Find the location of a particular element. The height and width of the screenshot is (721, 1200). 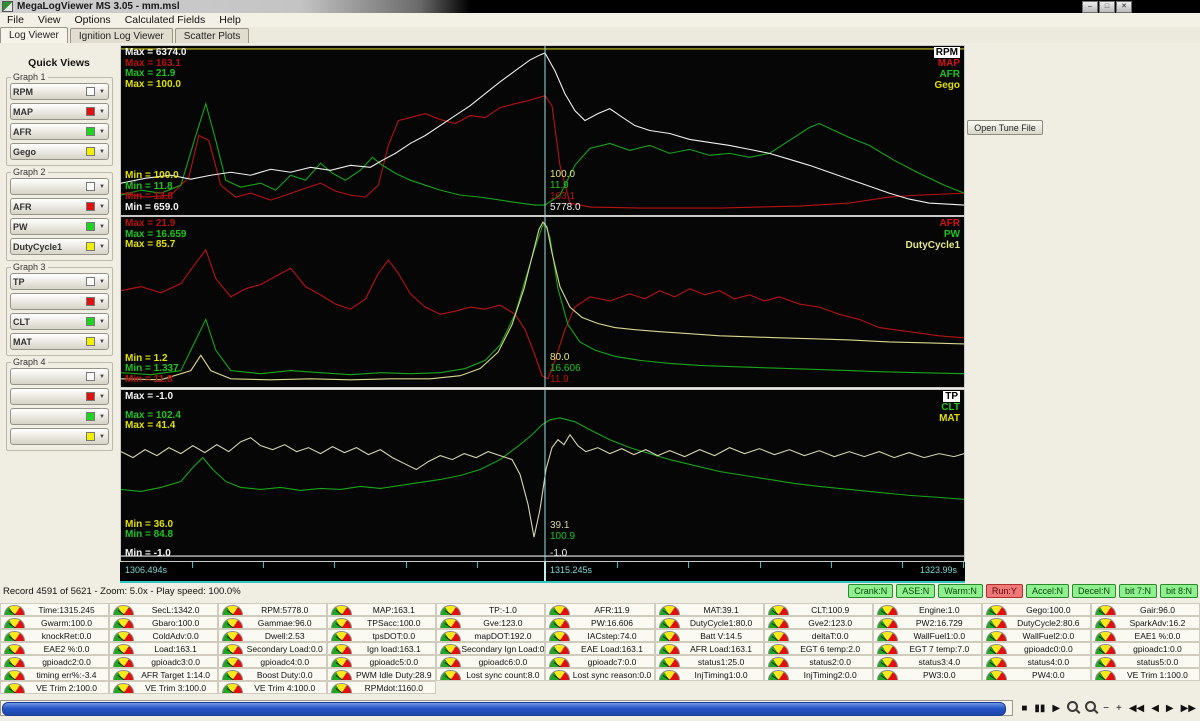

series-select-2-1: ▼ is located at coordinates (59, 186).